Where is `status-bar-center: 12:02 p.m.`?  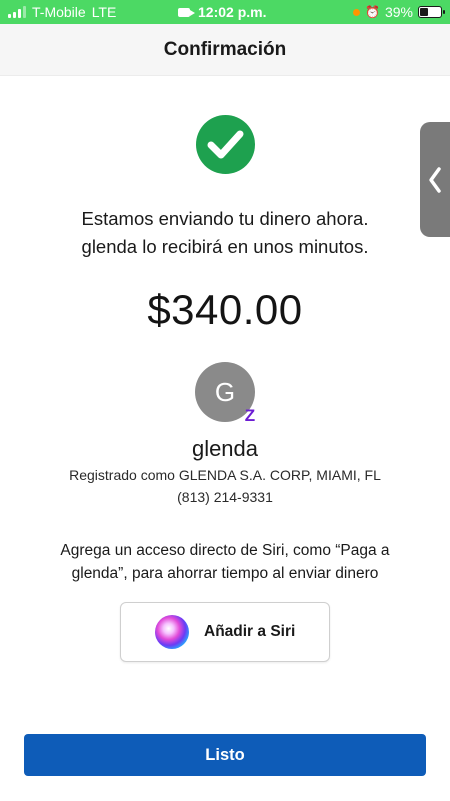
status-bar-center: 12:02 p.m. is located at coordinates (222, 12).